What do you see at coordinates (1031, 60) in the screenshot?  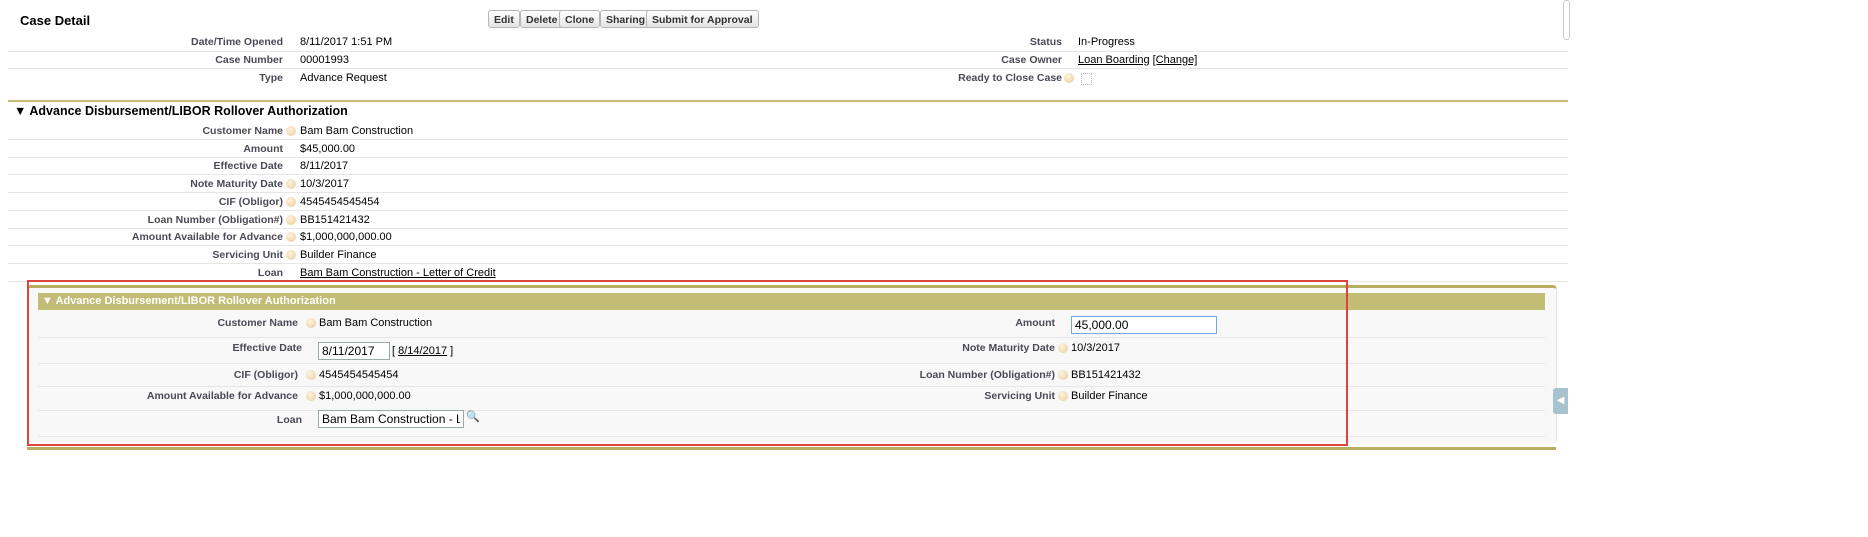 I see `case-owner-label: Case Owner` at bounding box center [1031, 60].